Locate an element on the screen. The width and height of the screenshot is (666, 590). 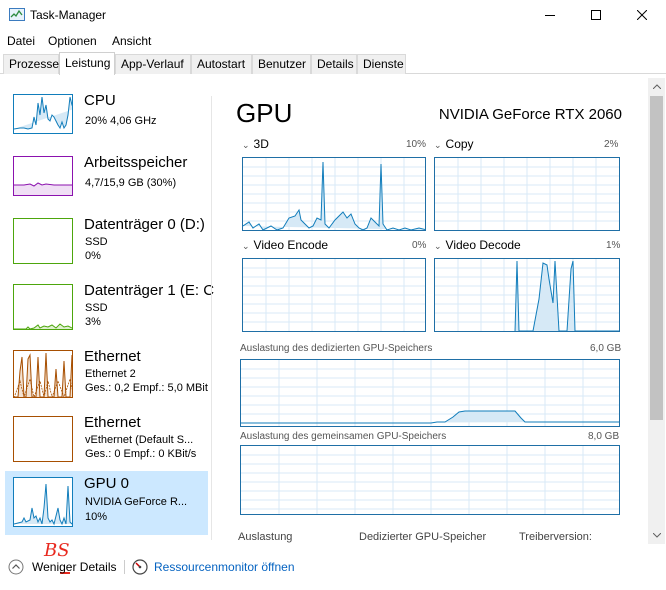
sidebar-item-title: CPU is located at coordinates (100, 100).